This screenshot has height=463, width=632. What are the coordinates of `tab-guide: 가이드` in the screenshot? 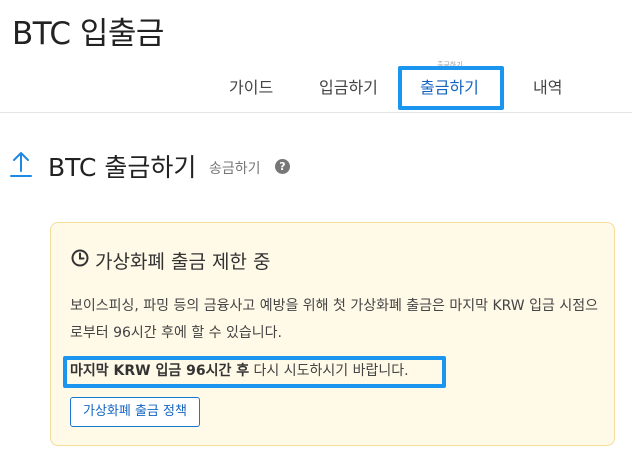 It's located at (251, 86).